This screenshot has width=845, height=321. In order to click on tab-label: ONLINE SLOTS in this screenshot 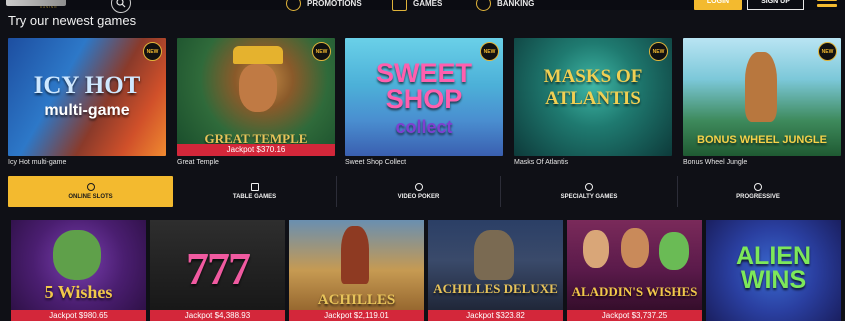, I will do `click(90, 197)`.